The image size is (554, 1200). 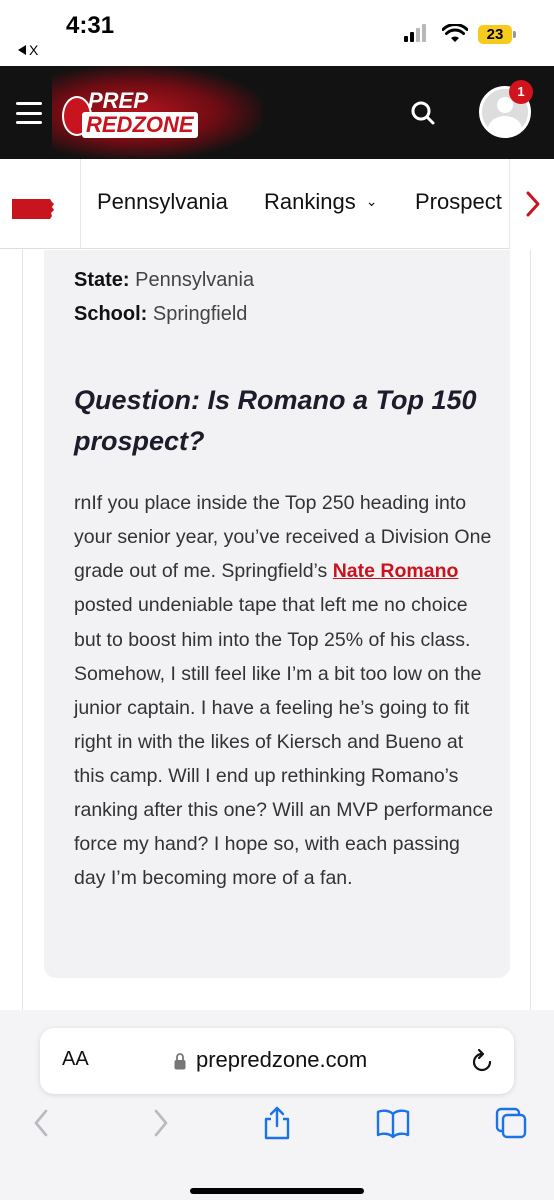 I want to click on logo-text-redzone: REDZONE, so click(x=140, y=124).